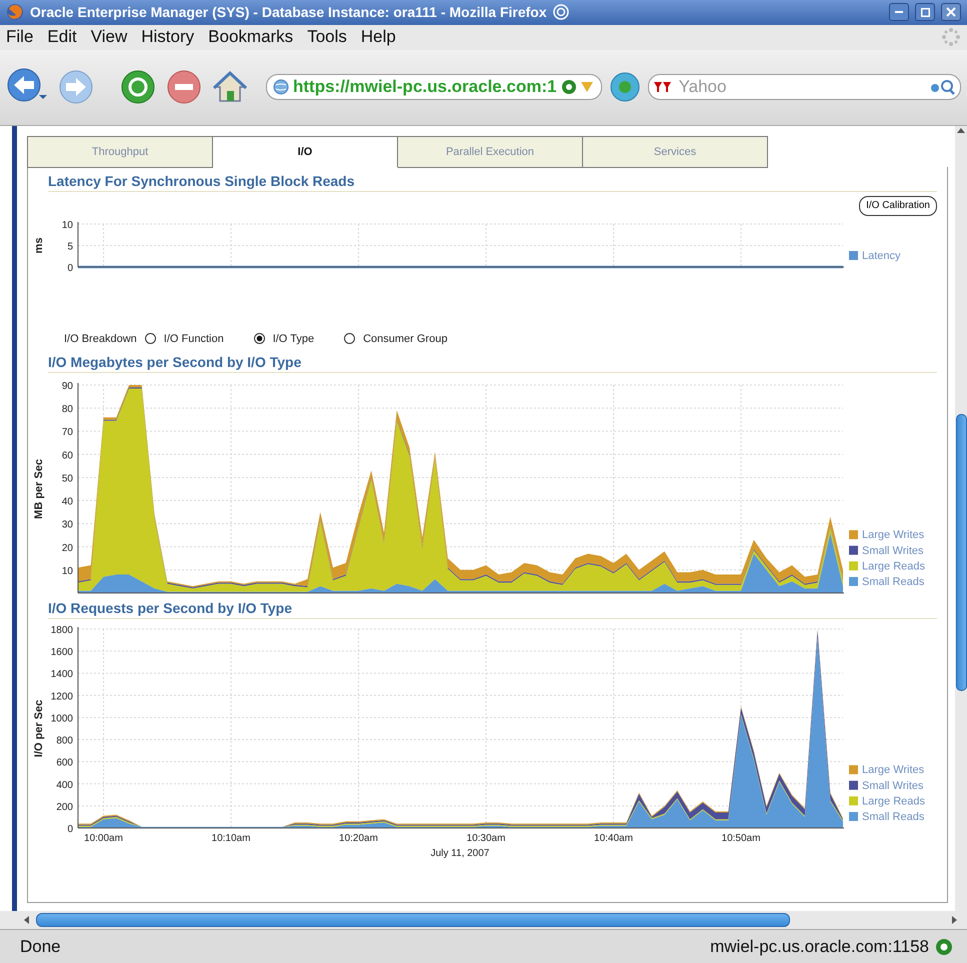 The image size is (967, 963). Describe the element at coordinates (613, 838) in the screenshot. I see `axis-tick-label: 10:40am` at that location.